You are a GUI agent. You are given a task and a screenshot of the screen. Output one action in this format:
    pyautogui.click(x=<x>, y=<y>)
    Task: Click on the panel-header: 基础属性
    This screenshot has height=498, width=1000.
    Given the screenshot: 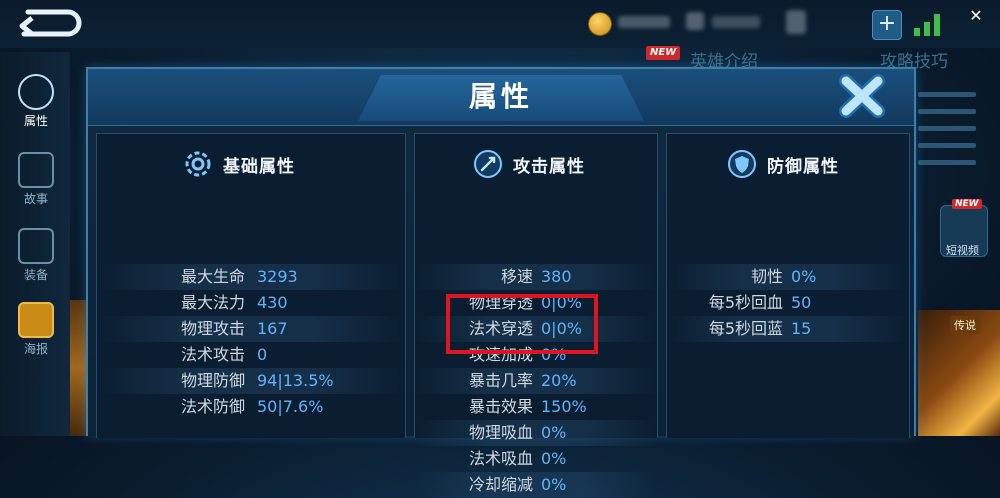 What is the action you would take?
    pyautogui.click(x=251, y=163)
    